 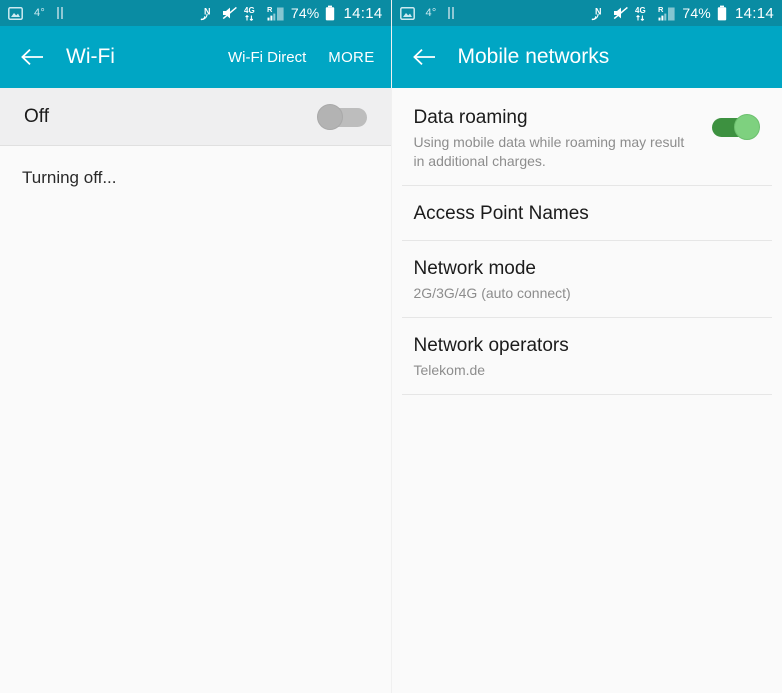 What do you see at coordinates (492, 293) in the screenshot?
I see `list-item-subtitle: 2G/3G/4G (auto connect)` at bounding box center [492, 293].